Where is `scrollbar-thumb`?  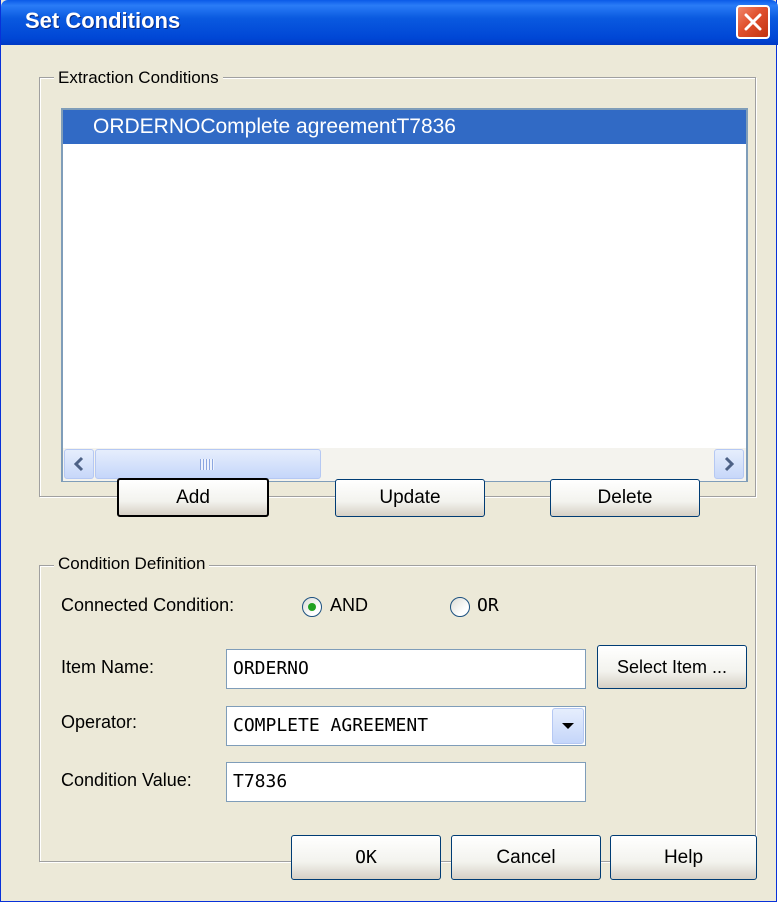 scrollbar-thumb is located at coordinates (208, 464).